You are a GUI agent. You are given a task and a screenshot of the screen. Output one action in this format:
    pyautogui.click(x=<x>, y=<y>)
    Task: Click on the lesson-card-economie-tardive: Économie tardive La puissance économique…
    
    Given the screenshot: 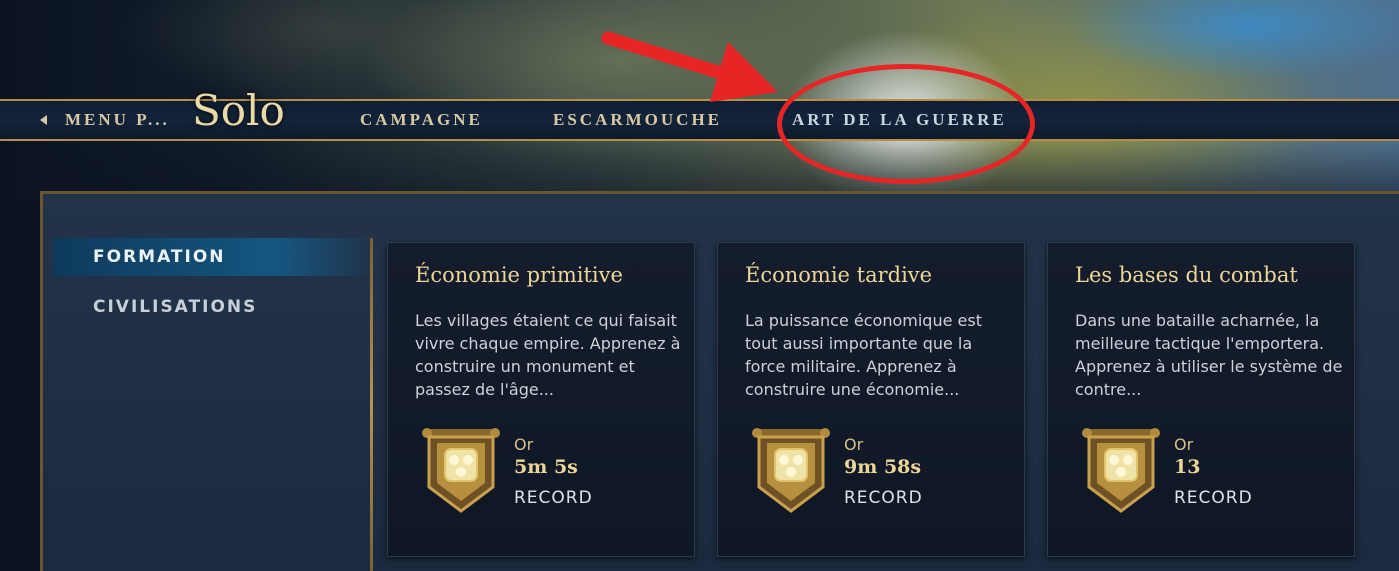 What is the action you would take?
    pyautogui.click(x=871, y=399)
    